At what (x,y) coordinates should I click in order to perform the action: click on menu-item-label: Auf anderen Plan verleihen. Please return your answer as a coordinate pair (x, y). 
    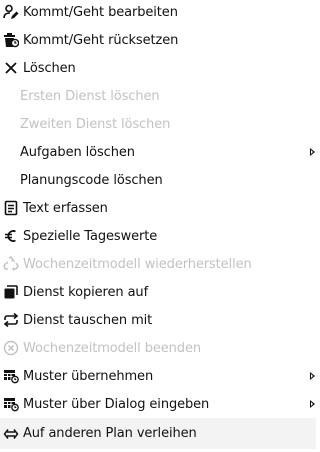
    Looking at the image, I should click on (110, 433).